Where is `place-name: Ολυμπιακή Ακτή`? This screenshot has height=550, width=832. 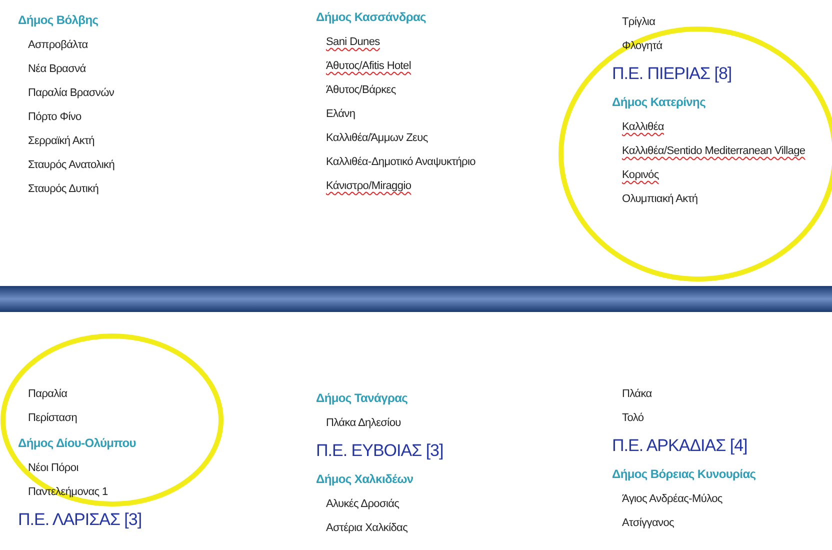
place-name: Ολυμπιακή Ακτή is located at coordinates (660, 199).